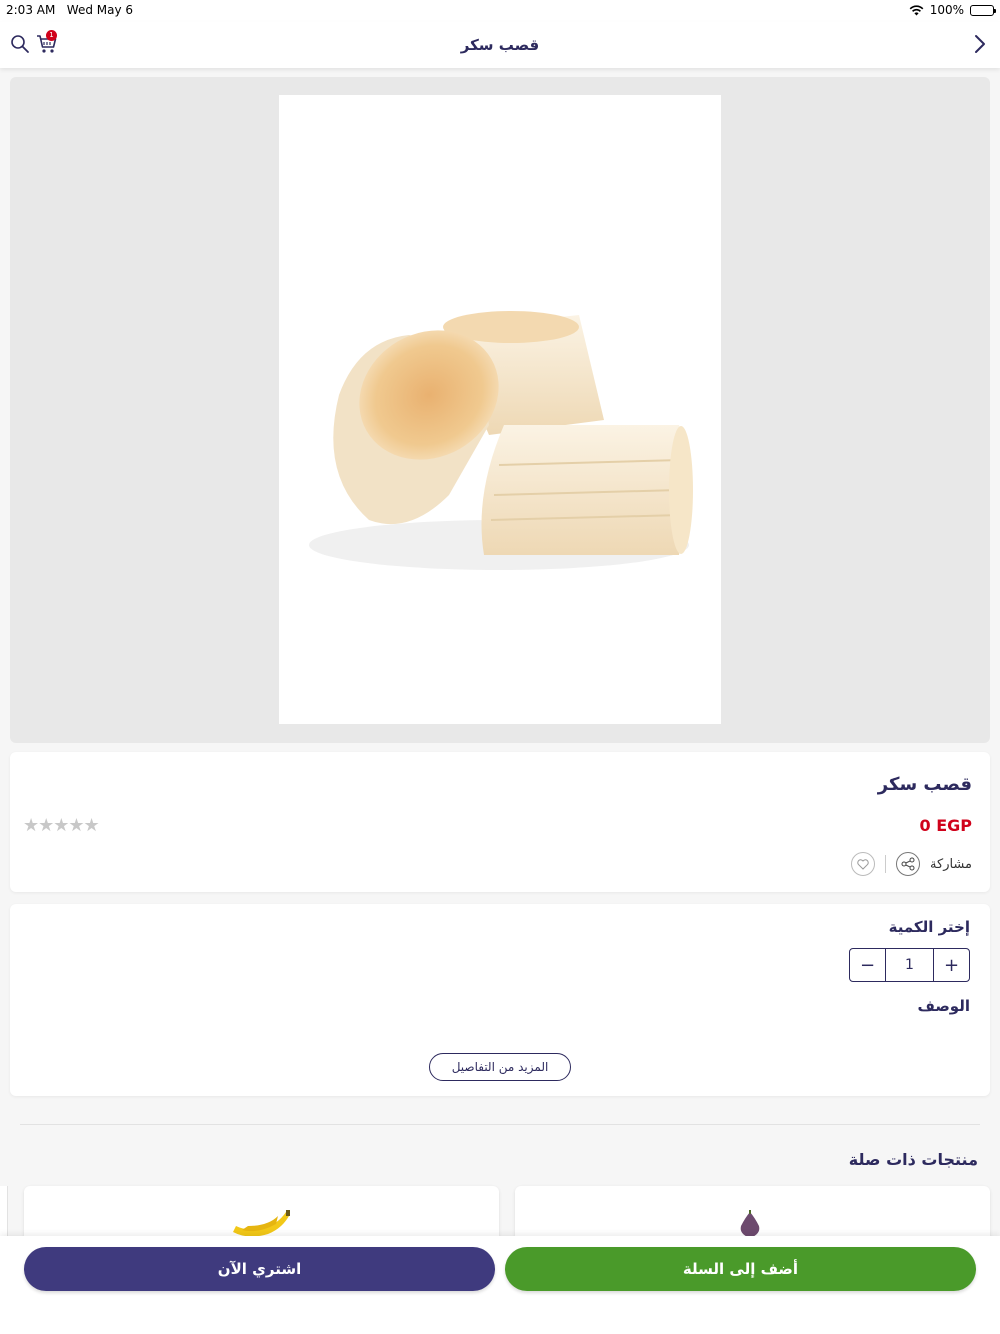 Image resolution: width=1000 pixels, height=1334 pixels. I want to click on add-to-cart-button: أضف إلى السلة, so click(740, 1269).